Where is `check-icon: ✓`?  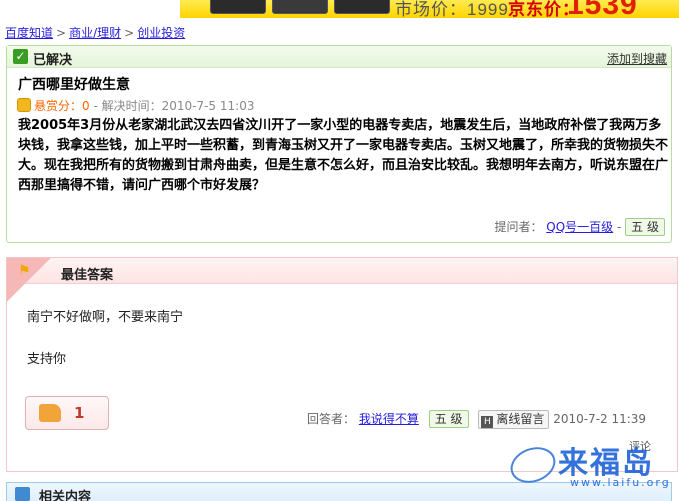 check-icon: ✓ is located at coordinates (20, 56).